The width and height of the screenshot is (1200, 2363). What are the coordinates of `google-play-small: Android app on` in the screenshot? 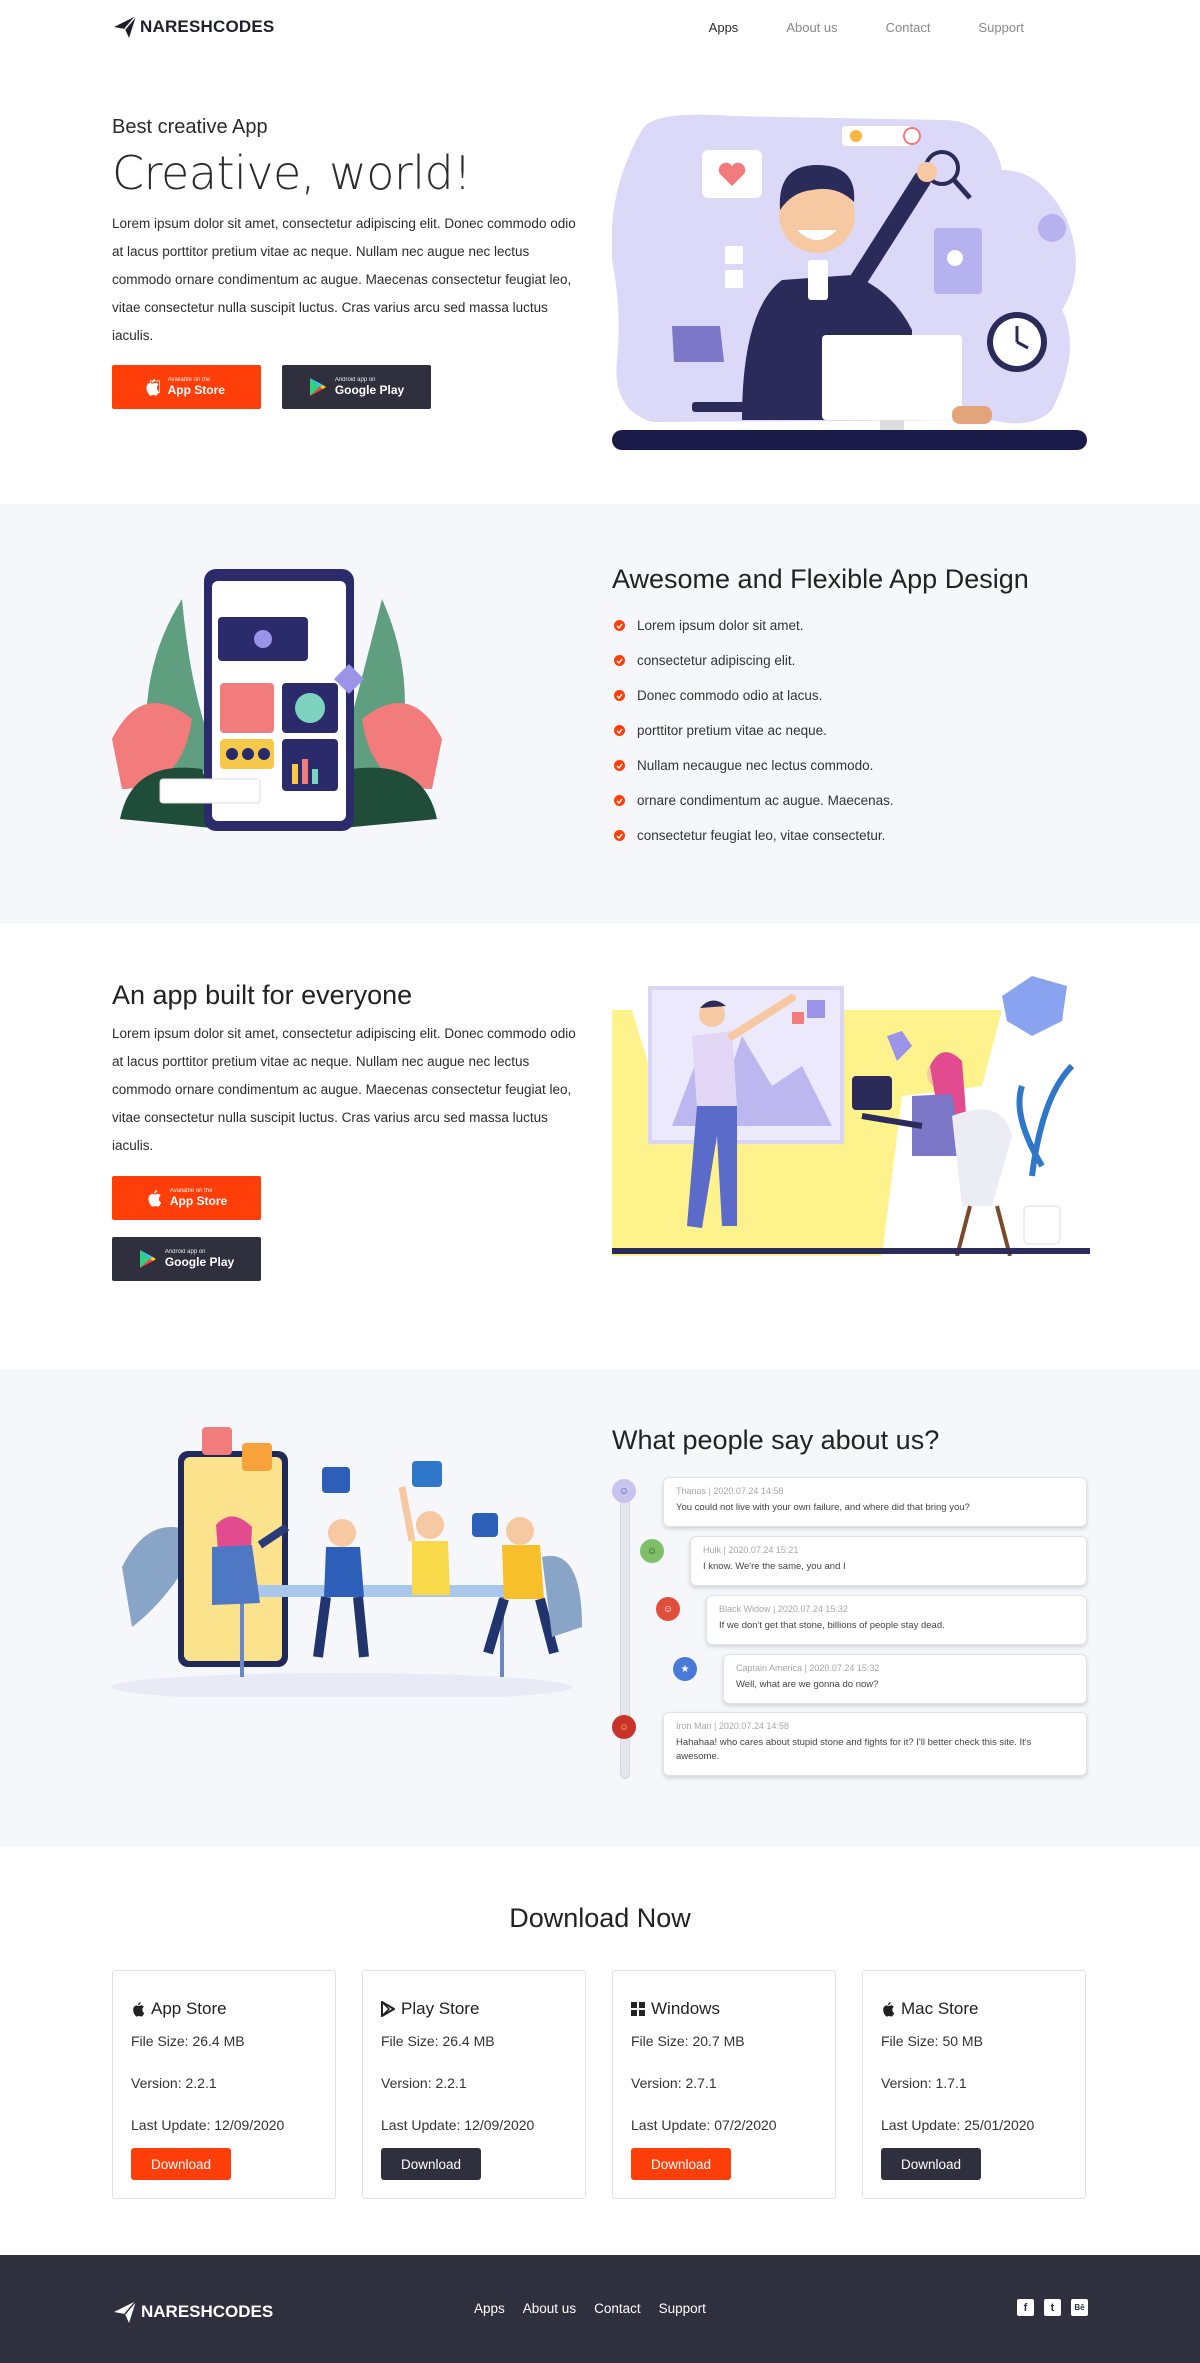 It's located at (355, 380).